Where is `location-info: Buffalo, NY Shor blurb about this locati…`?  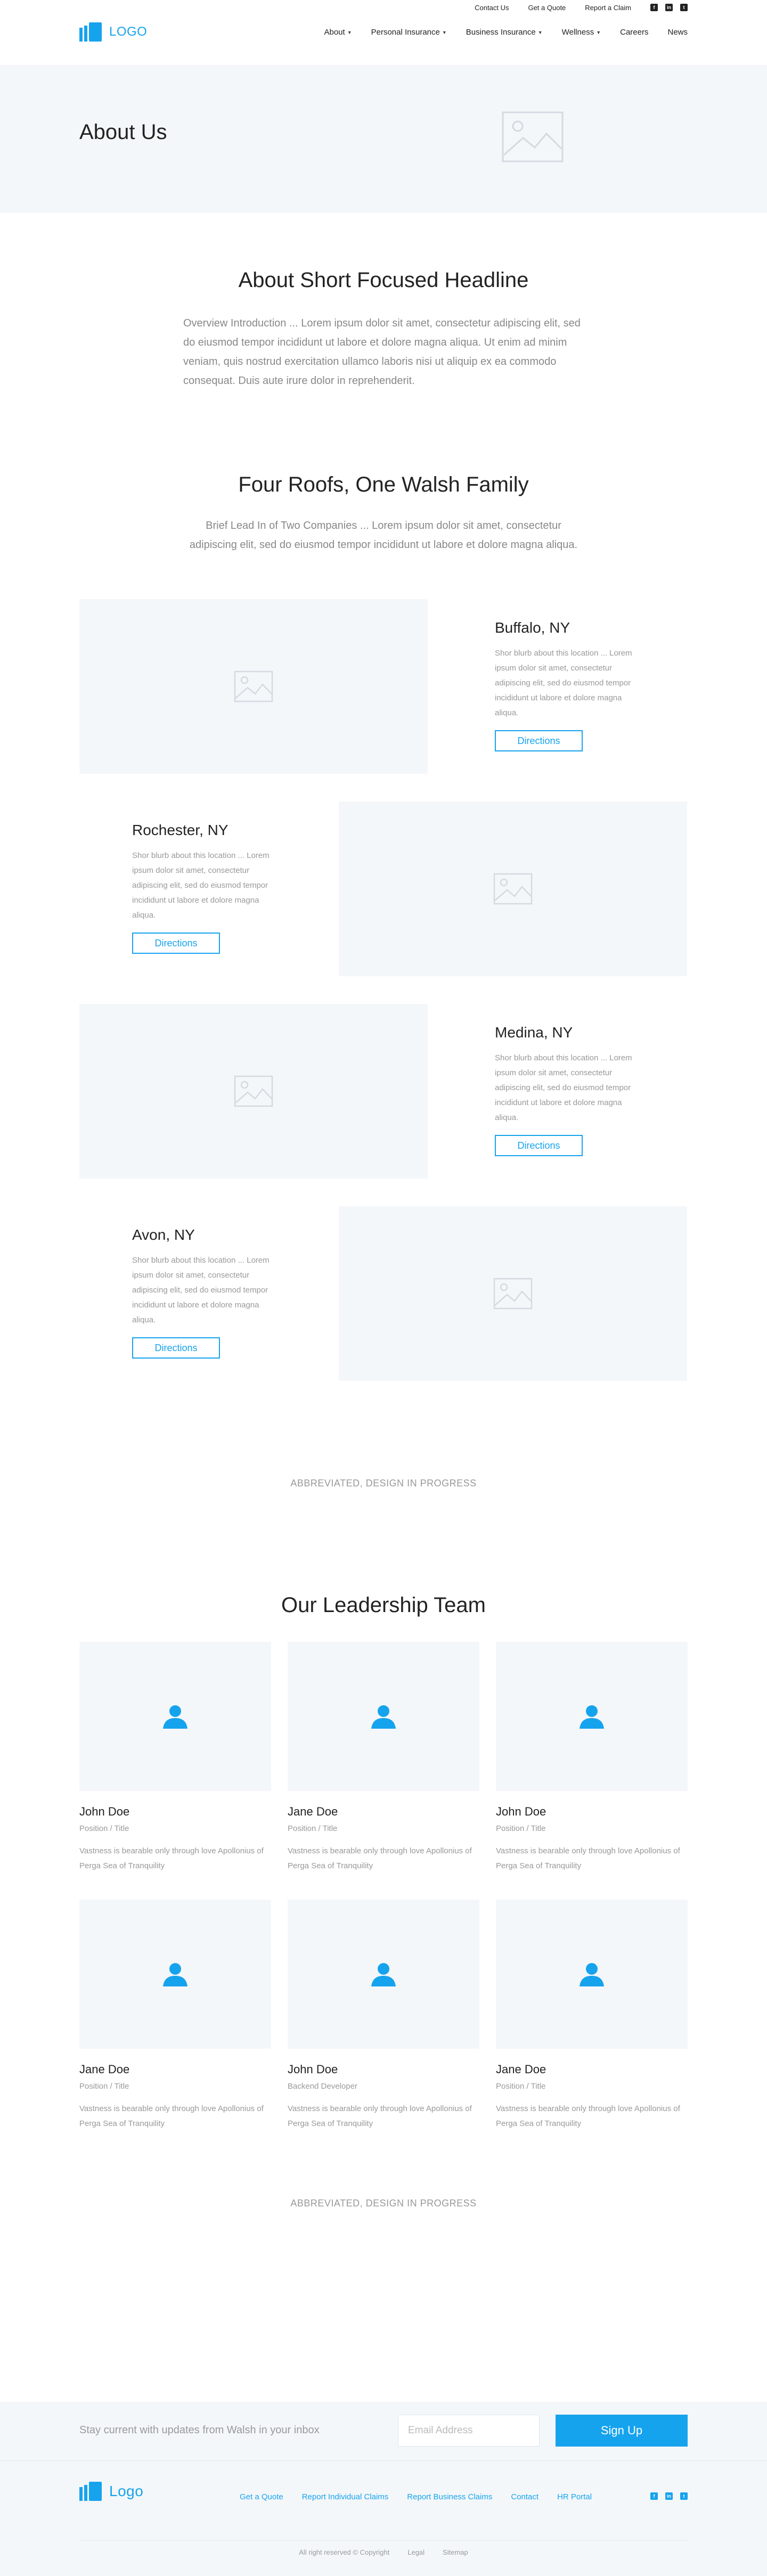
location-info: Buffalo, NY Shor blurb about this locati… is located at coordinates (567, 685).